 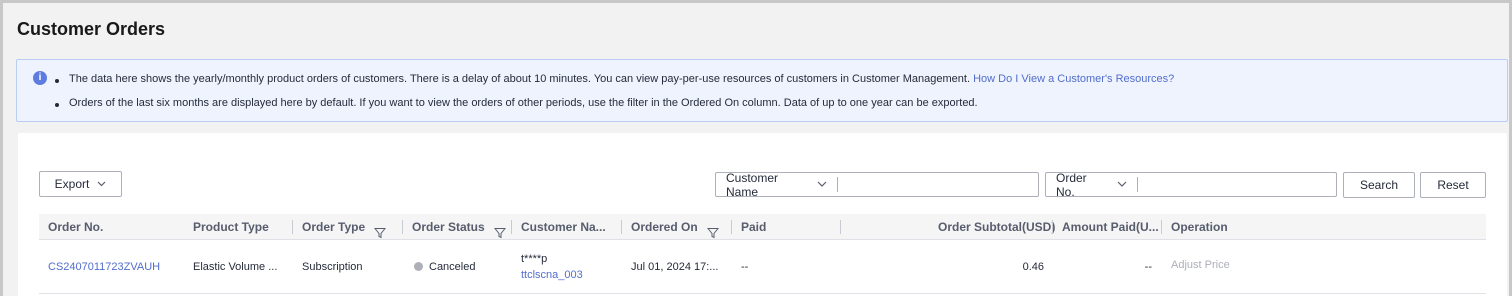 What do you see at coordinates (1453, 185) in the screenshot?
I see `reset-button: Reset` at bounding box center [1453, 185].